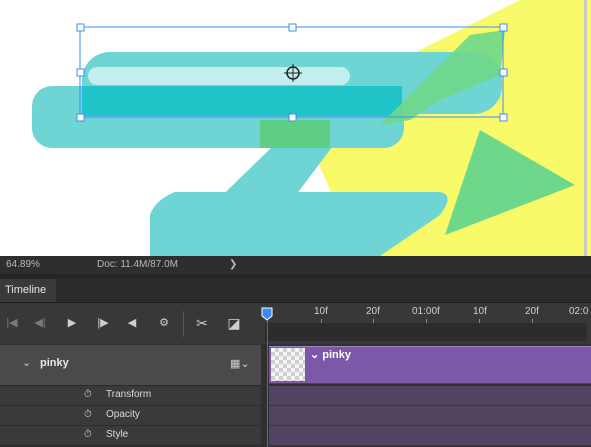 This screenshot has height=447, width=591. Describe the element at coordinates (579, 311) in the screenshot. I see `ruler-label: 02:0` at that location.